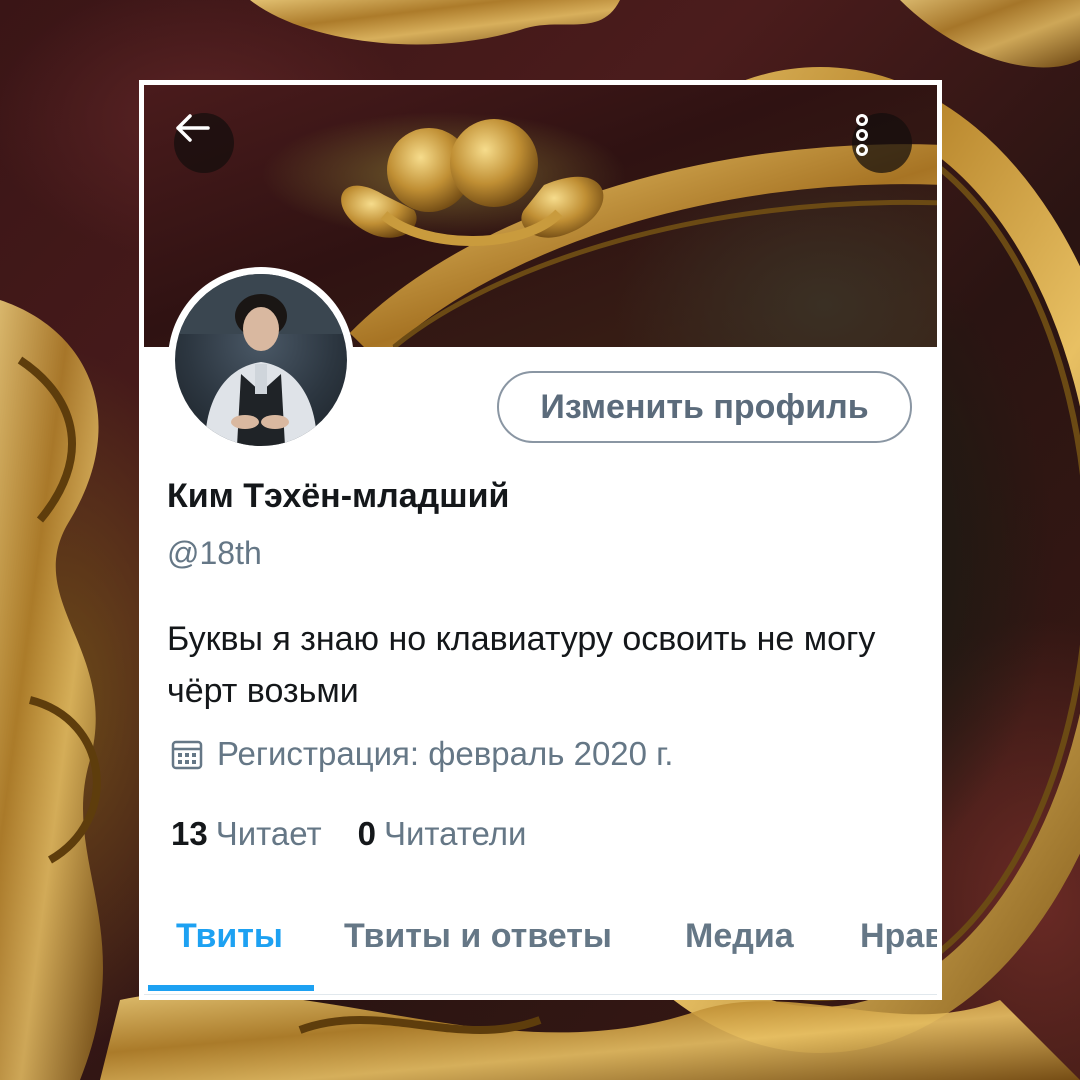  What do you see at coordinates (898, 936) in the screenshot?
I see `tab-likes: Нравится` at bounding box center [898, 936].